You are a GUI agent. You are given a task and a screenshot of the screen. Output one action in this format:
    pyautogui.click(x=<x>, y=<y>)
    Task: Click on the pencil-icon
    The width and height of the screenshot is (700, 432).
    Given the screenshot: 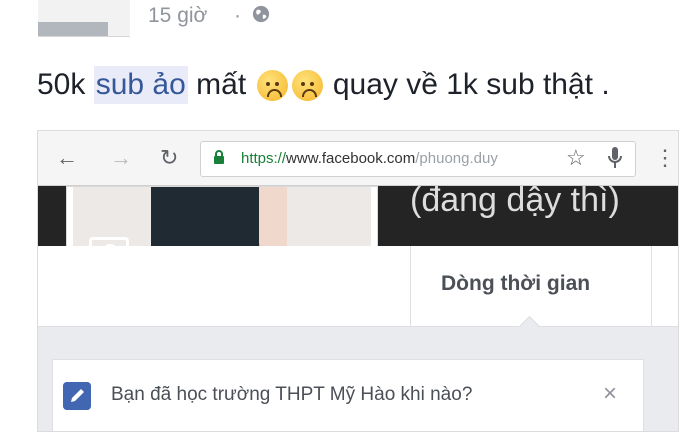 What is the action you would take?
    pyautogui.click(x=77, y=396)
    